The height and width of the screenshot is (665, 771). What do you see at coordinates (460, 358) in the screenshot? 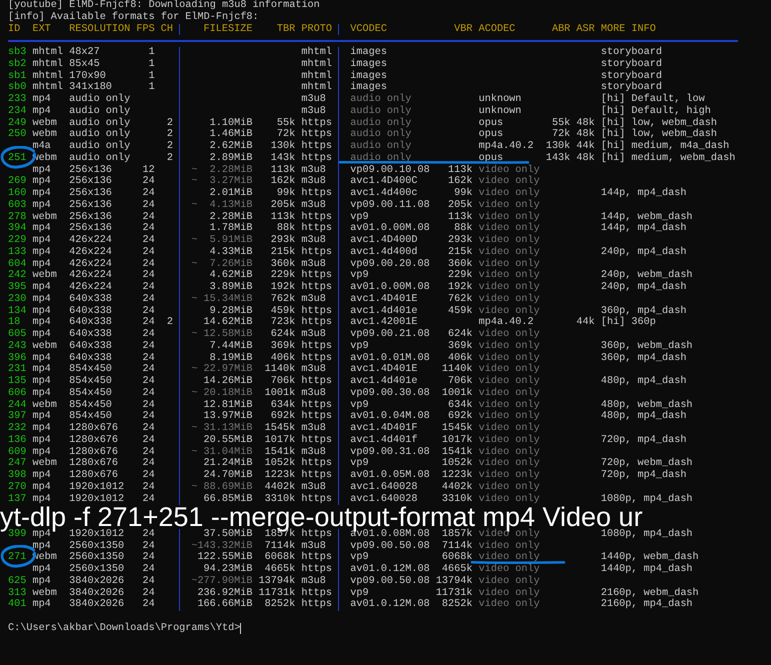
I see `video-bitrate: 406k` at bounding box center [460, 358].